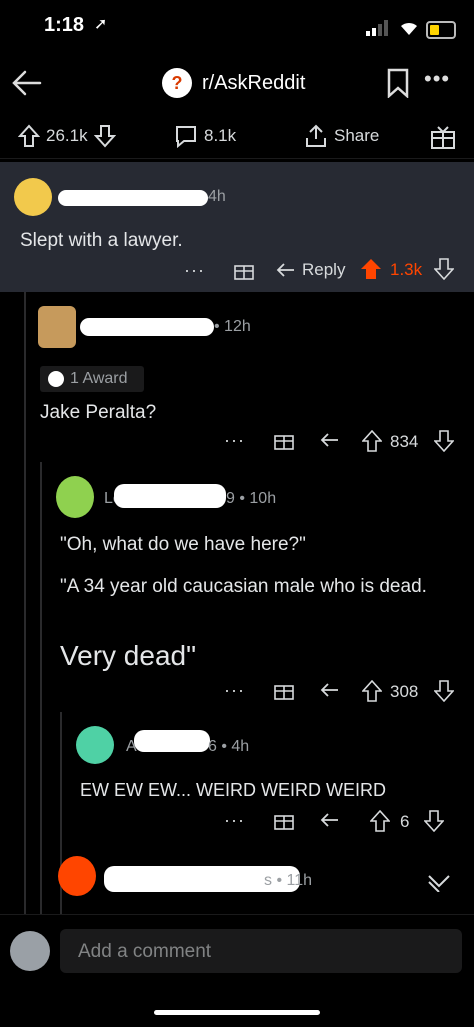 The height and width of the screenshot is (1027, 474). Describe the element at coordinates (145, 951) in the screenshot. I see `add-comment-placeholder: Add a comment` at that location.